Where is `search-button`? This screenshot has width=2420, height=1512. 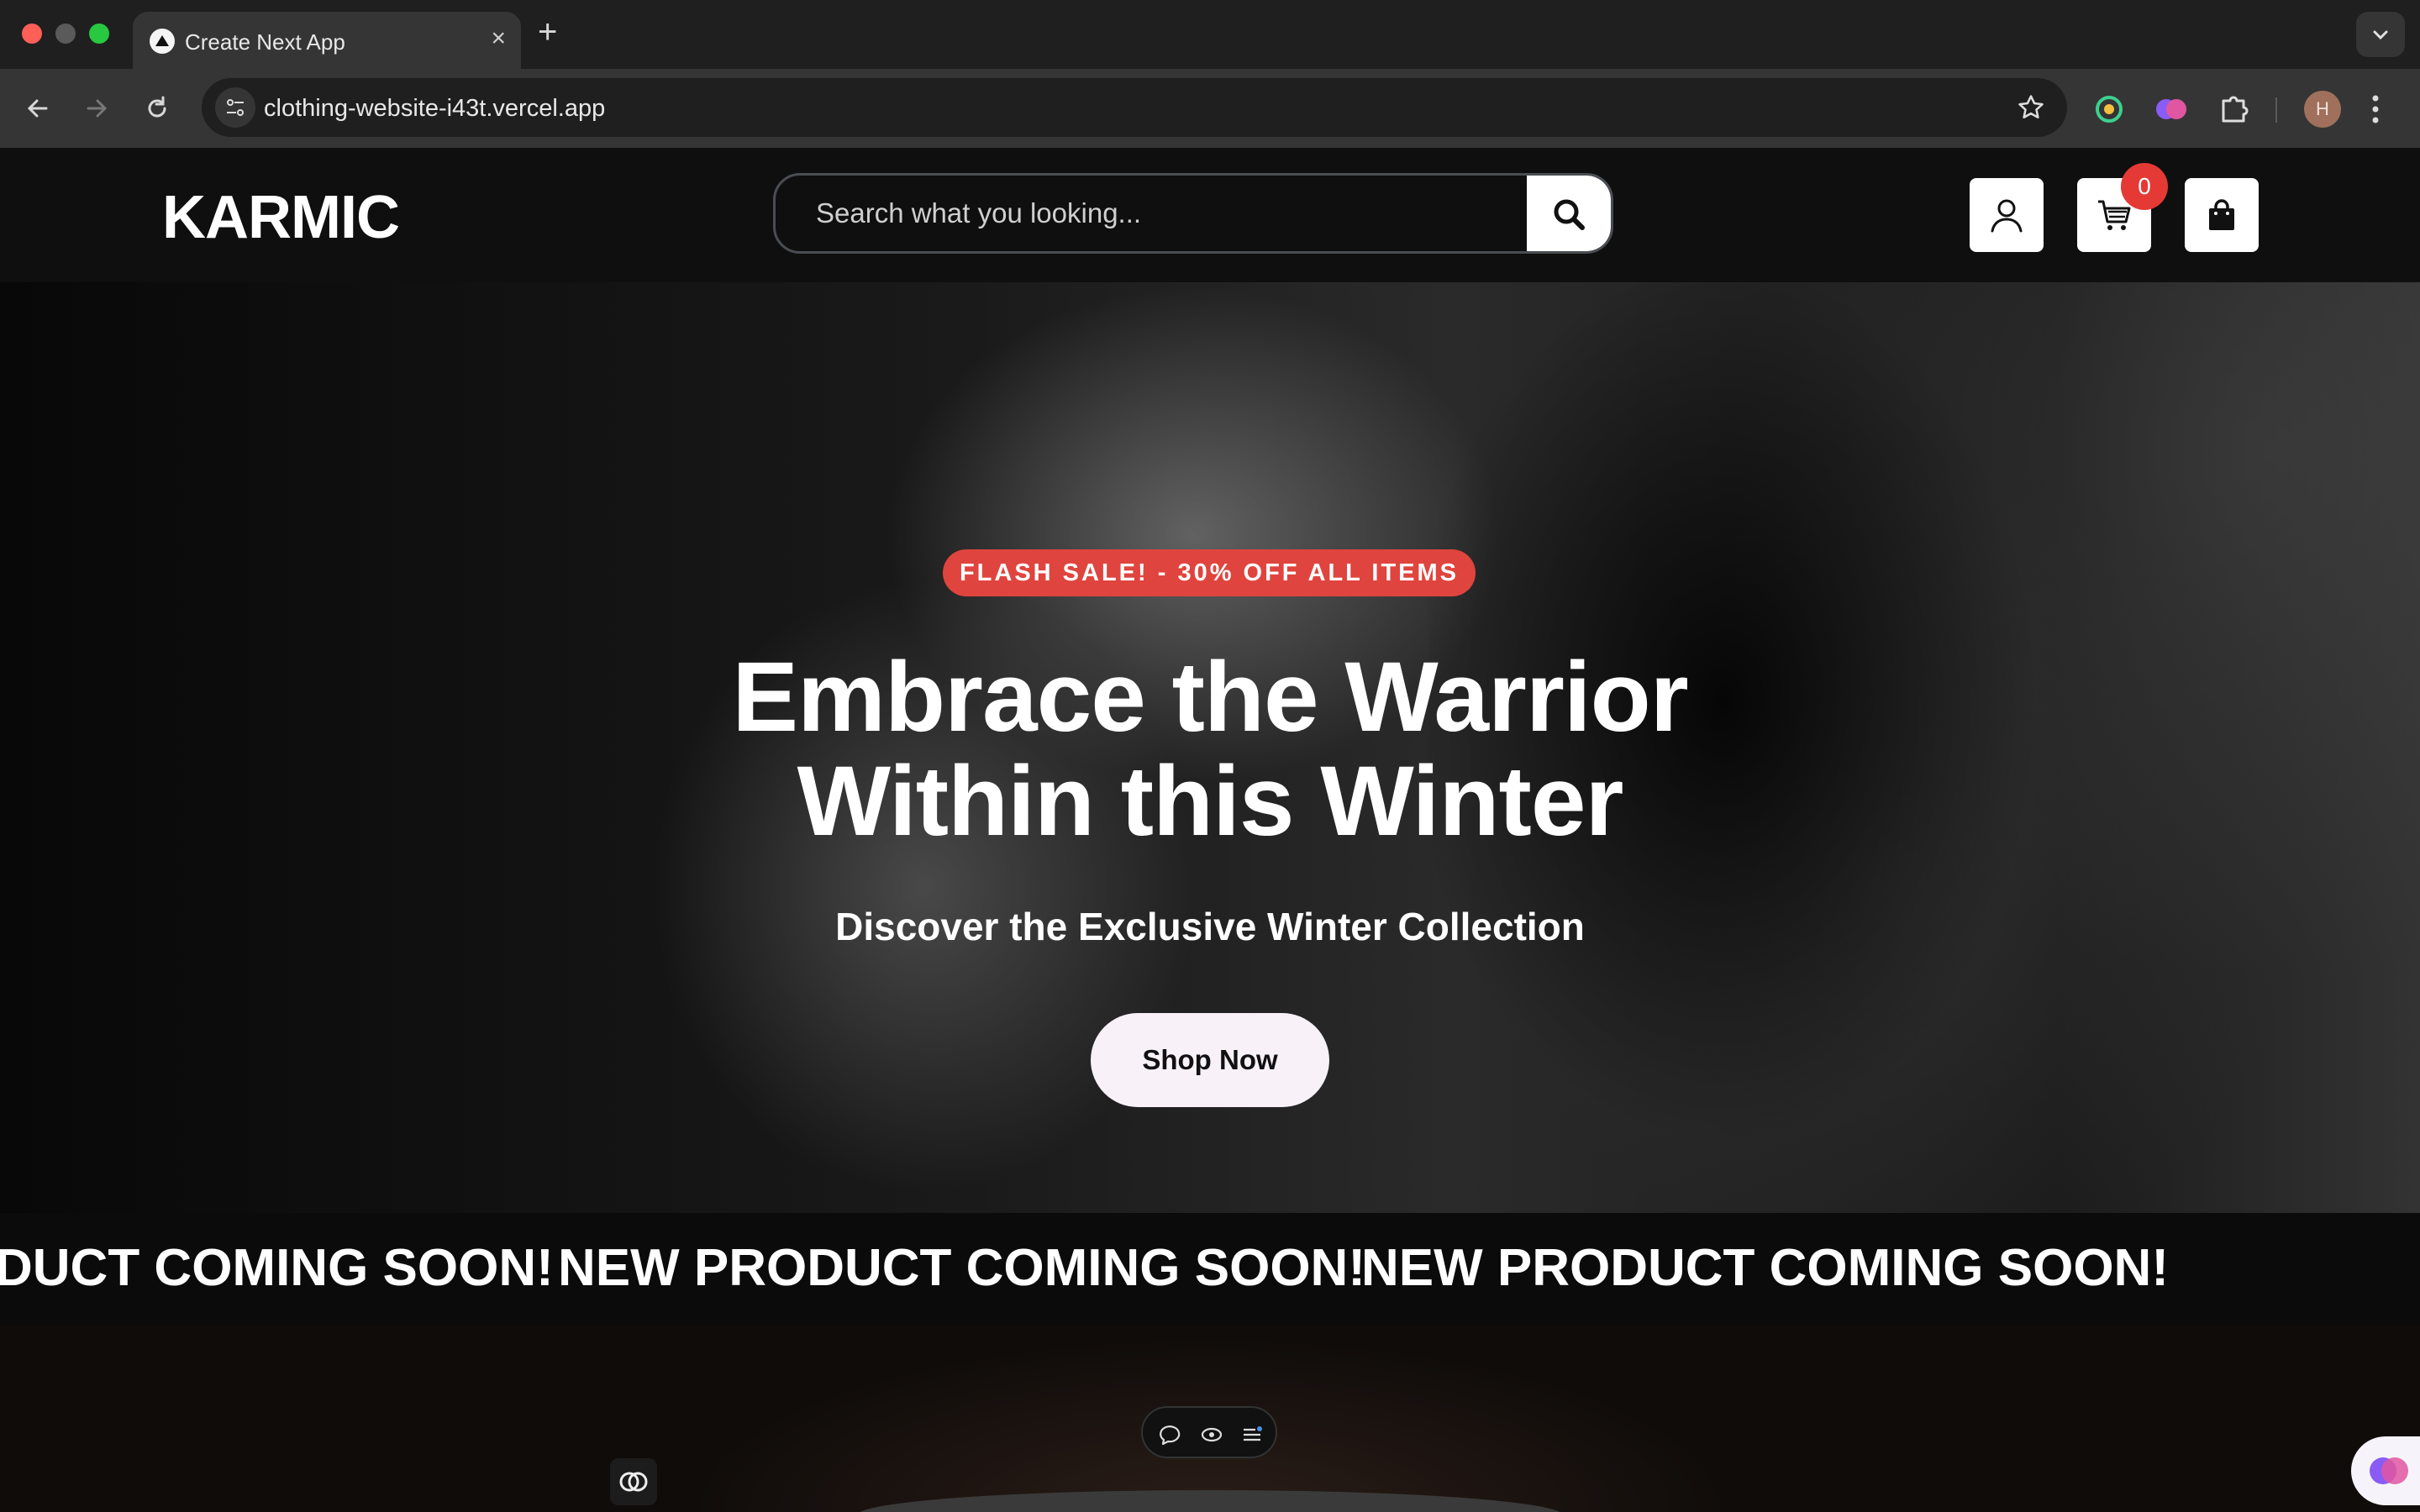
search-button is located at coordinates (1569, 213).